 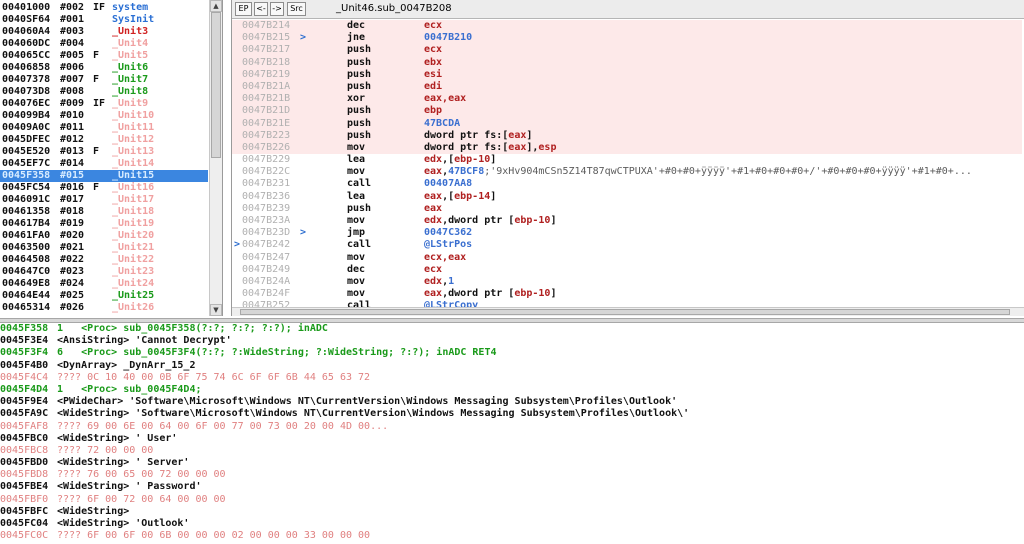 I want to click on data-line: 0045FBD8 ???? 76 00 65 00 72 00 00 00, so click(x=512, y=475).